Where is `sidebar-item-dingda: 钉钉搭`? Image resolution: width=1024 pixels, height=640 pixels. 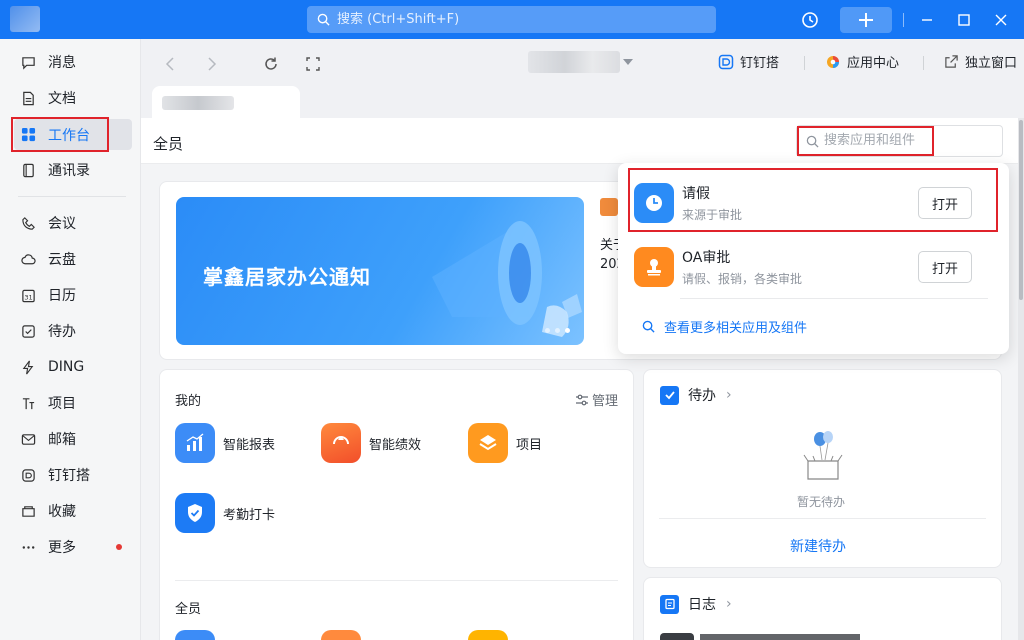 sidebar-item-dingda: 钉钉搭 is located at coordinates (73, 475).